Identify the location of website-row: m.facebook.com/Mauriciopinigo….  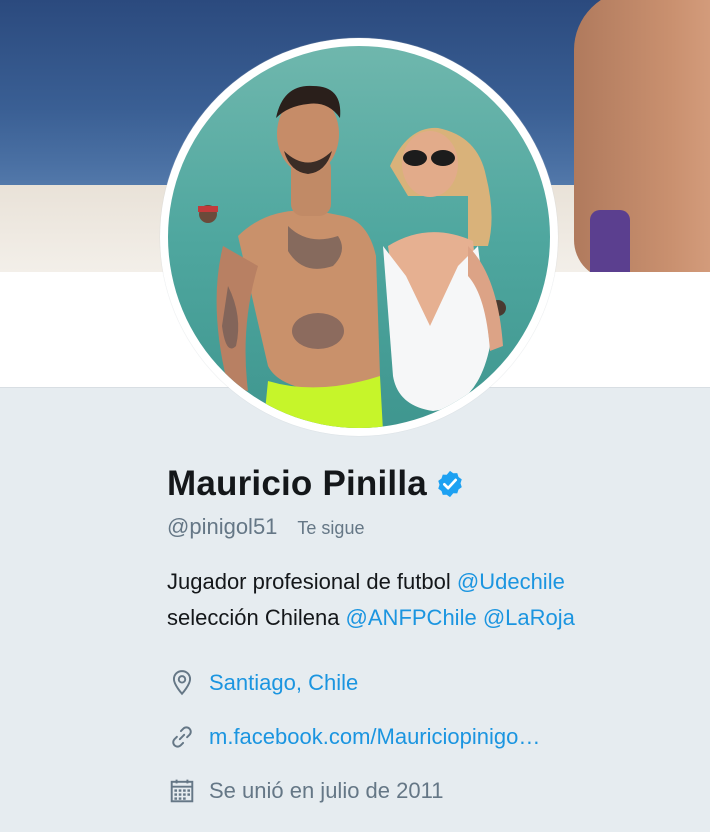
(427, 737).